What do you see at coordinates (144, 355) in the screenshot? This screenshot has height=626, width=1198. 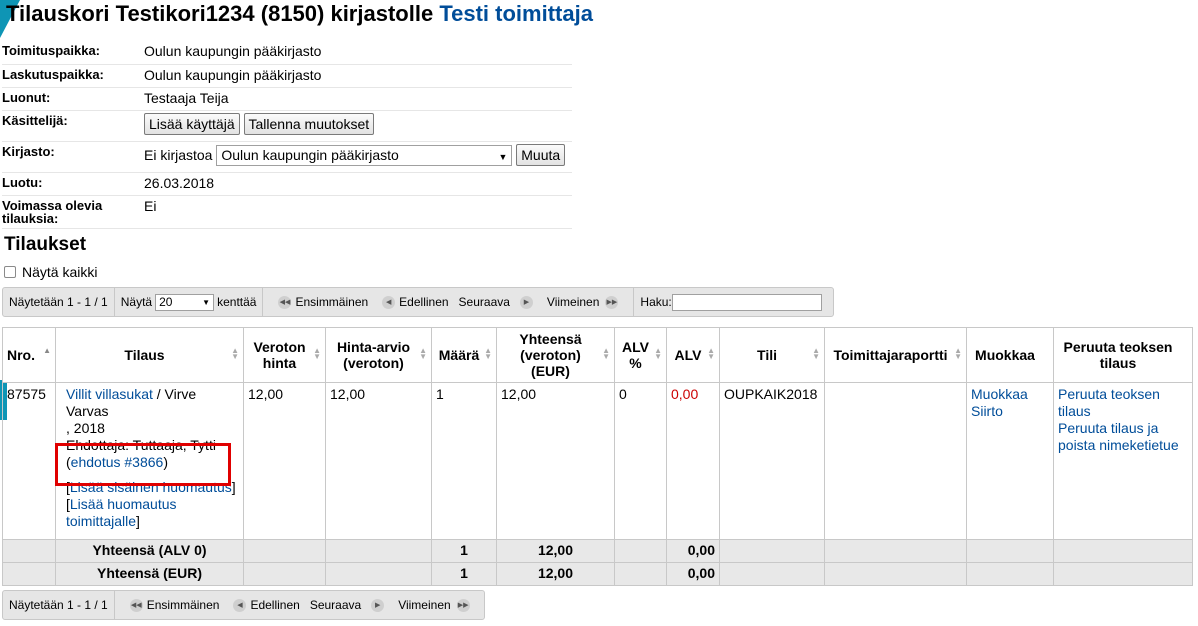 I see `col-order-label: Tilaus` at bounding box center [144, 355].